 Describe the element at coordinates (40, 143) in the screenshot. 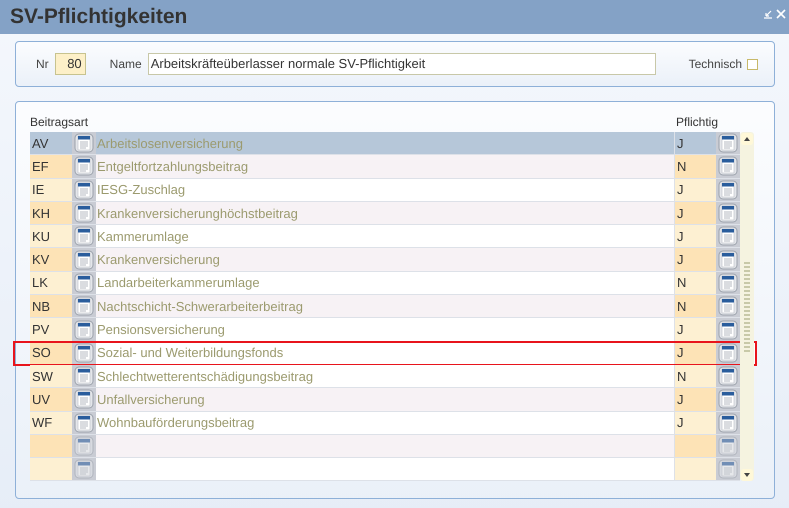

I see `table-cell: AV` at that location.